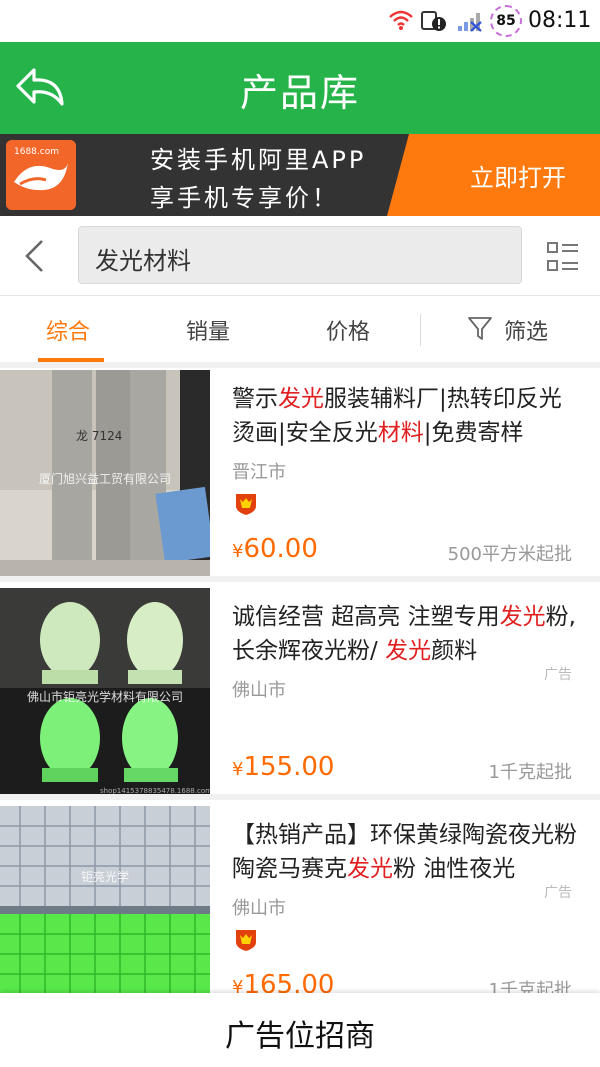 The height and width of the screenshot is (1067, 600). Describe the element at coordinates (34, 256) in the screenshot. I see `chevron-left-icon` at that location.